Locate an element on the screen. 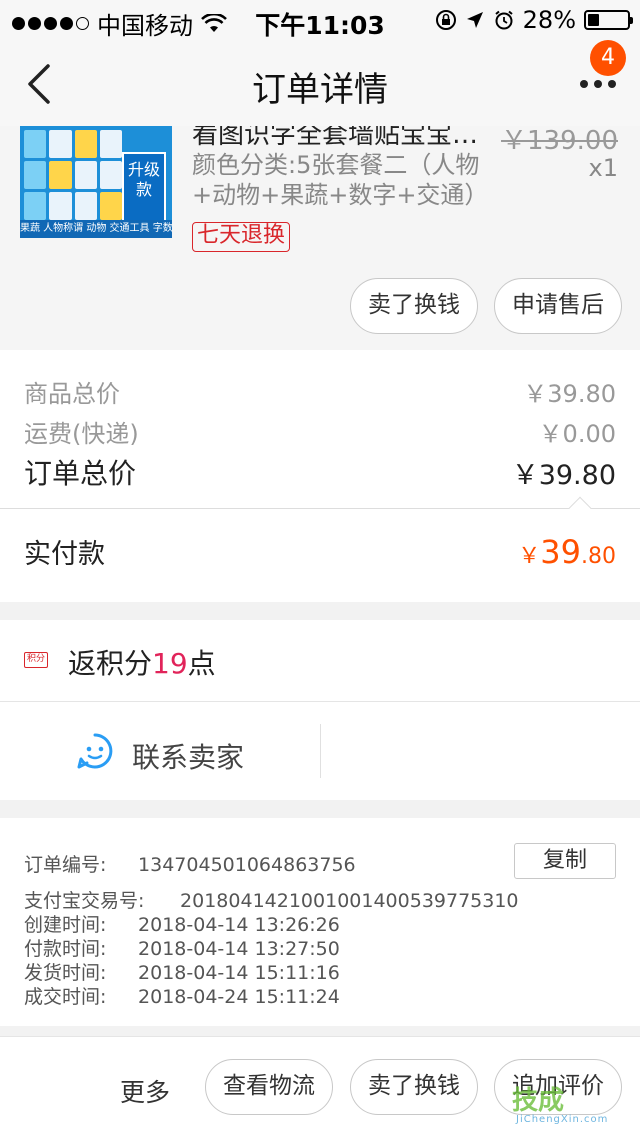 This screenshot has width=640, height=1136. contact-seller-button: 联系卖家 is located at coordinates (188, 756).